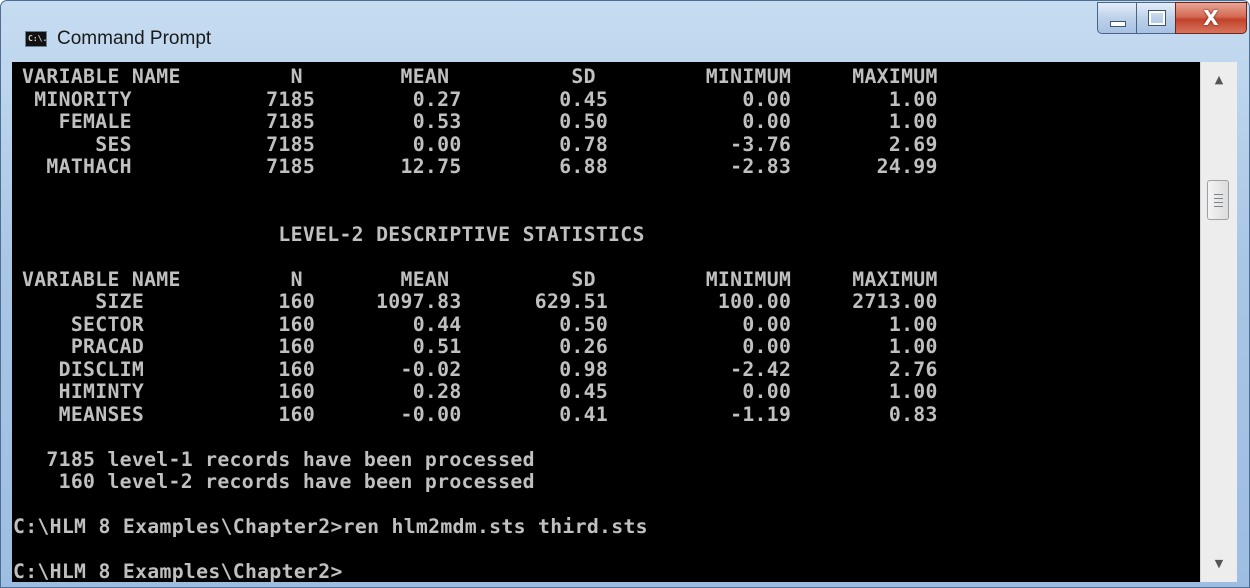 Image resolution: width=1250 pixels, height=588 pixels. I want to click on maximize-button, so click(1156, 18).